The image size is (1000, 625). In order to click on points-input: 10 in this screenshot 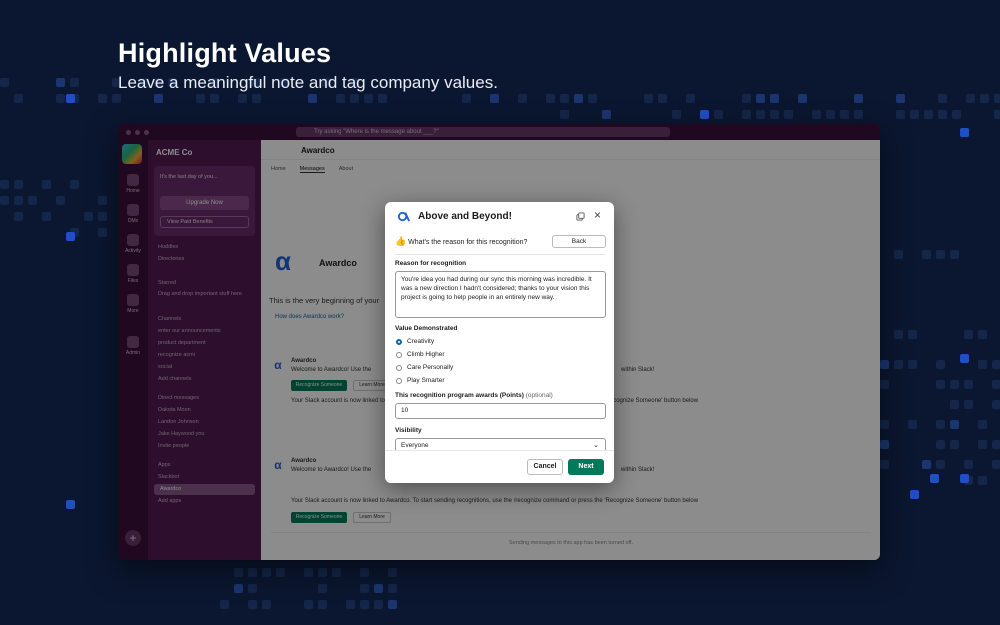, I will do `click(500, 411)`.